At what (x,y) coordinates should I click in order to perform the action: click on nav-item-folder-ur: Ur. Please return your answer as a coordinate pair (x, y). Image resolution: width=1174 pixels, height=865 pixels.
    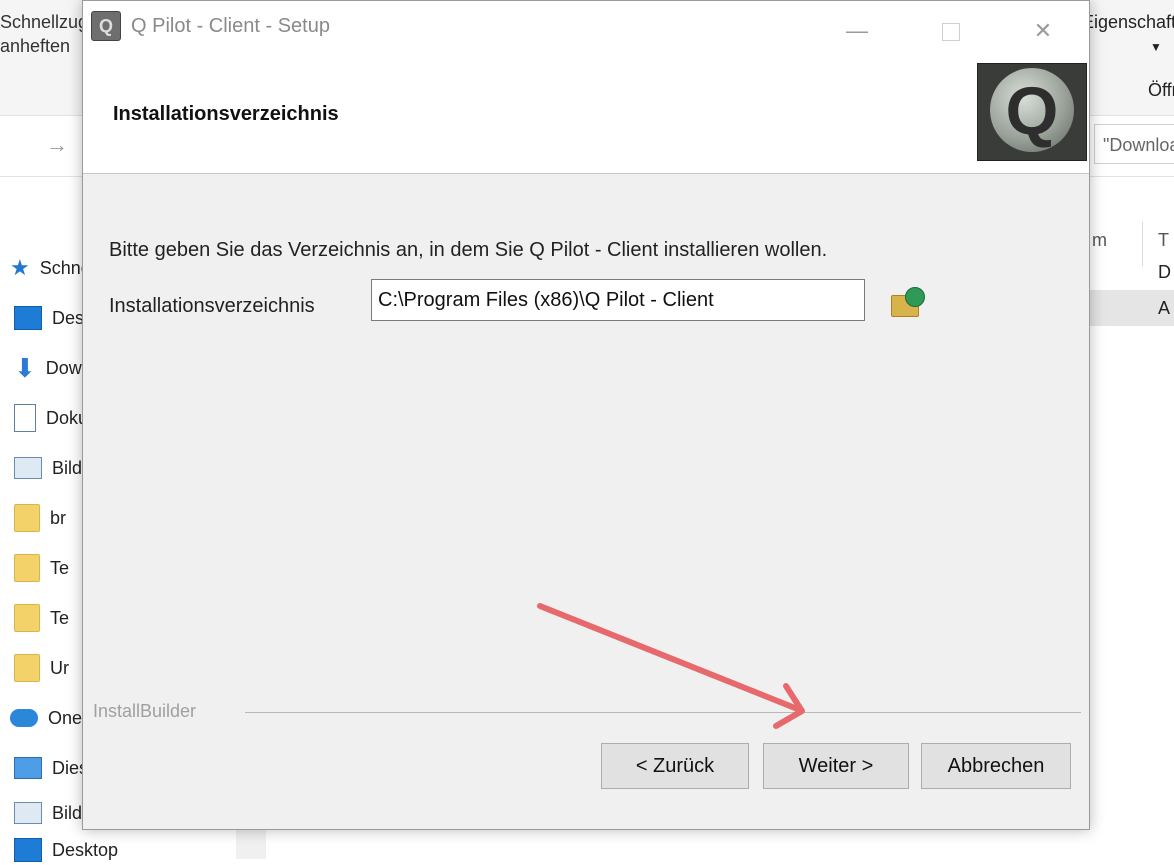
    Looking at the image, I should click on (41, 668).